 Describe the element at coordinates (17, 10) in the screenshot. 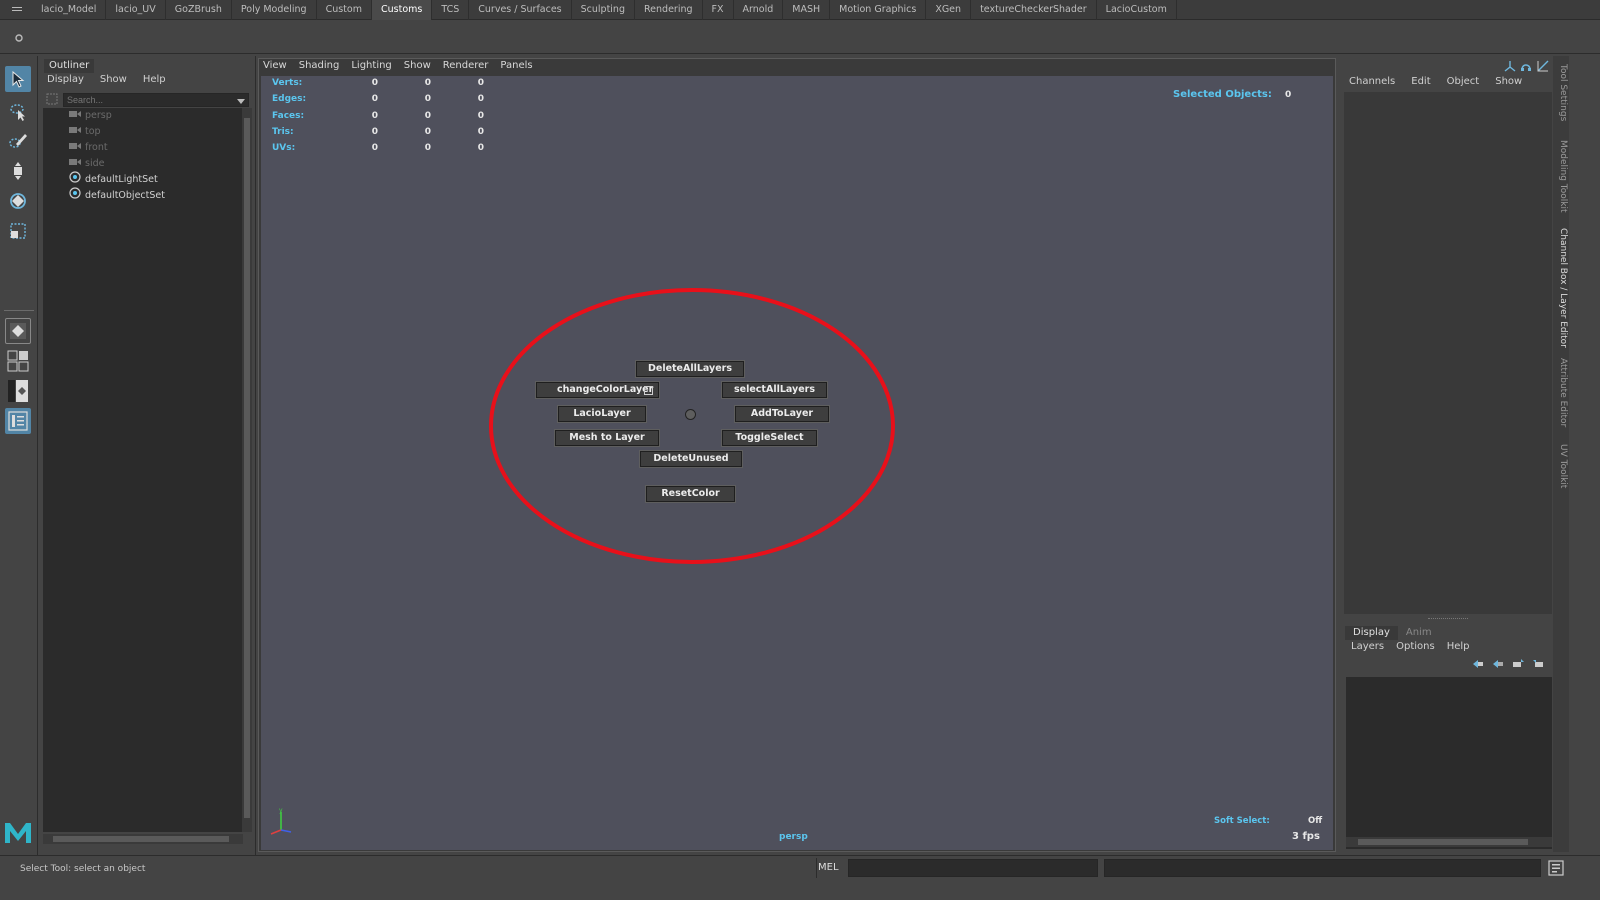

I see `shelf-menu-icon` at that location.